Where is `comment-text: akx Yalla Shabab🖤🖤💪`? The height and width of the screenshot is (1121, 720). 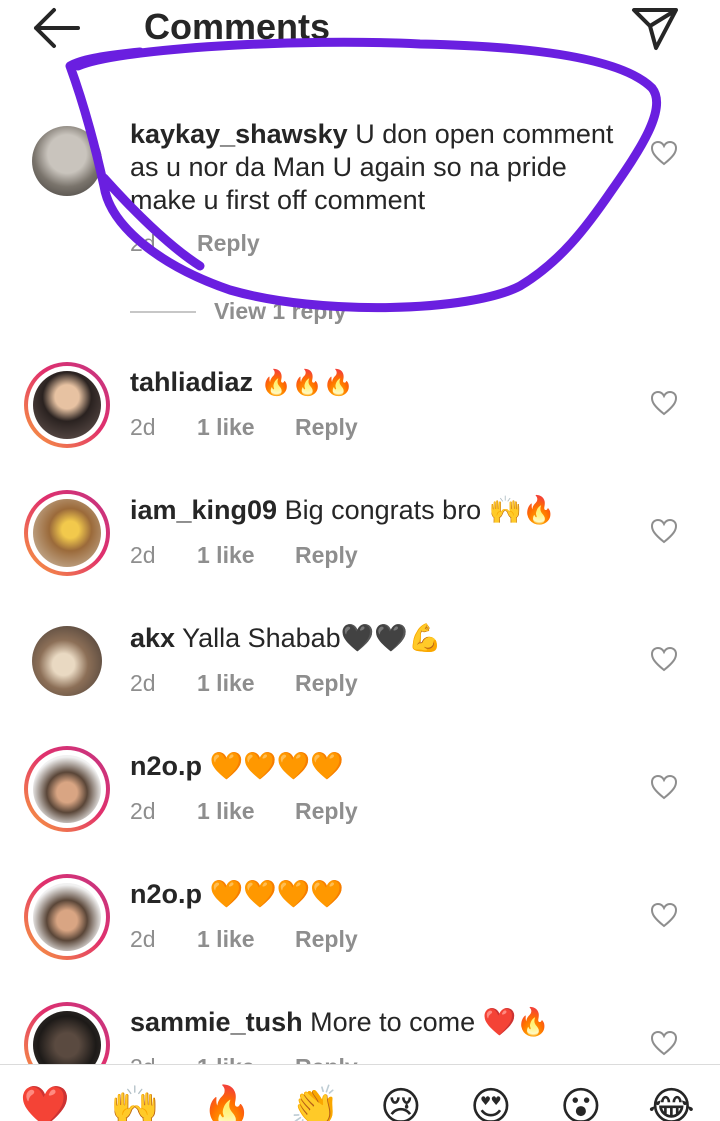 comment-text: akx Yalla Shabab🖤🖤💪 is located at coordinates (380, 638).